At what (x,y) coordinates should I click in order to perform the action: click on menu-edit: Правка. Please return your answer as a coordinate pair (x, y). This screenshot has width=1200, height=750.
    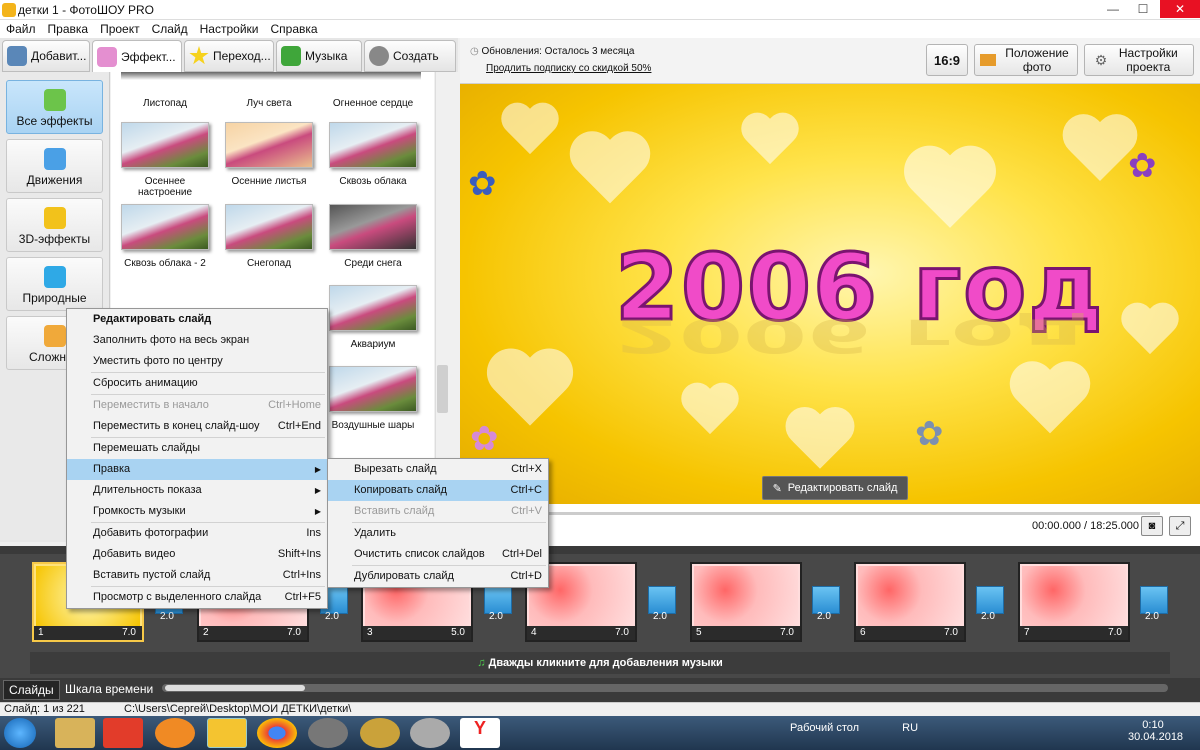
    Looking at the image, I should click on (68, 29).